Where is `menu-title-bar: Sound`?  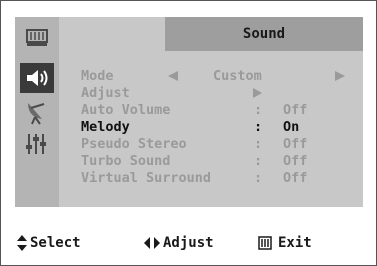
menu-title-bar: Sound is located at coordinates (264, 34).